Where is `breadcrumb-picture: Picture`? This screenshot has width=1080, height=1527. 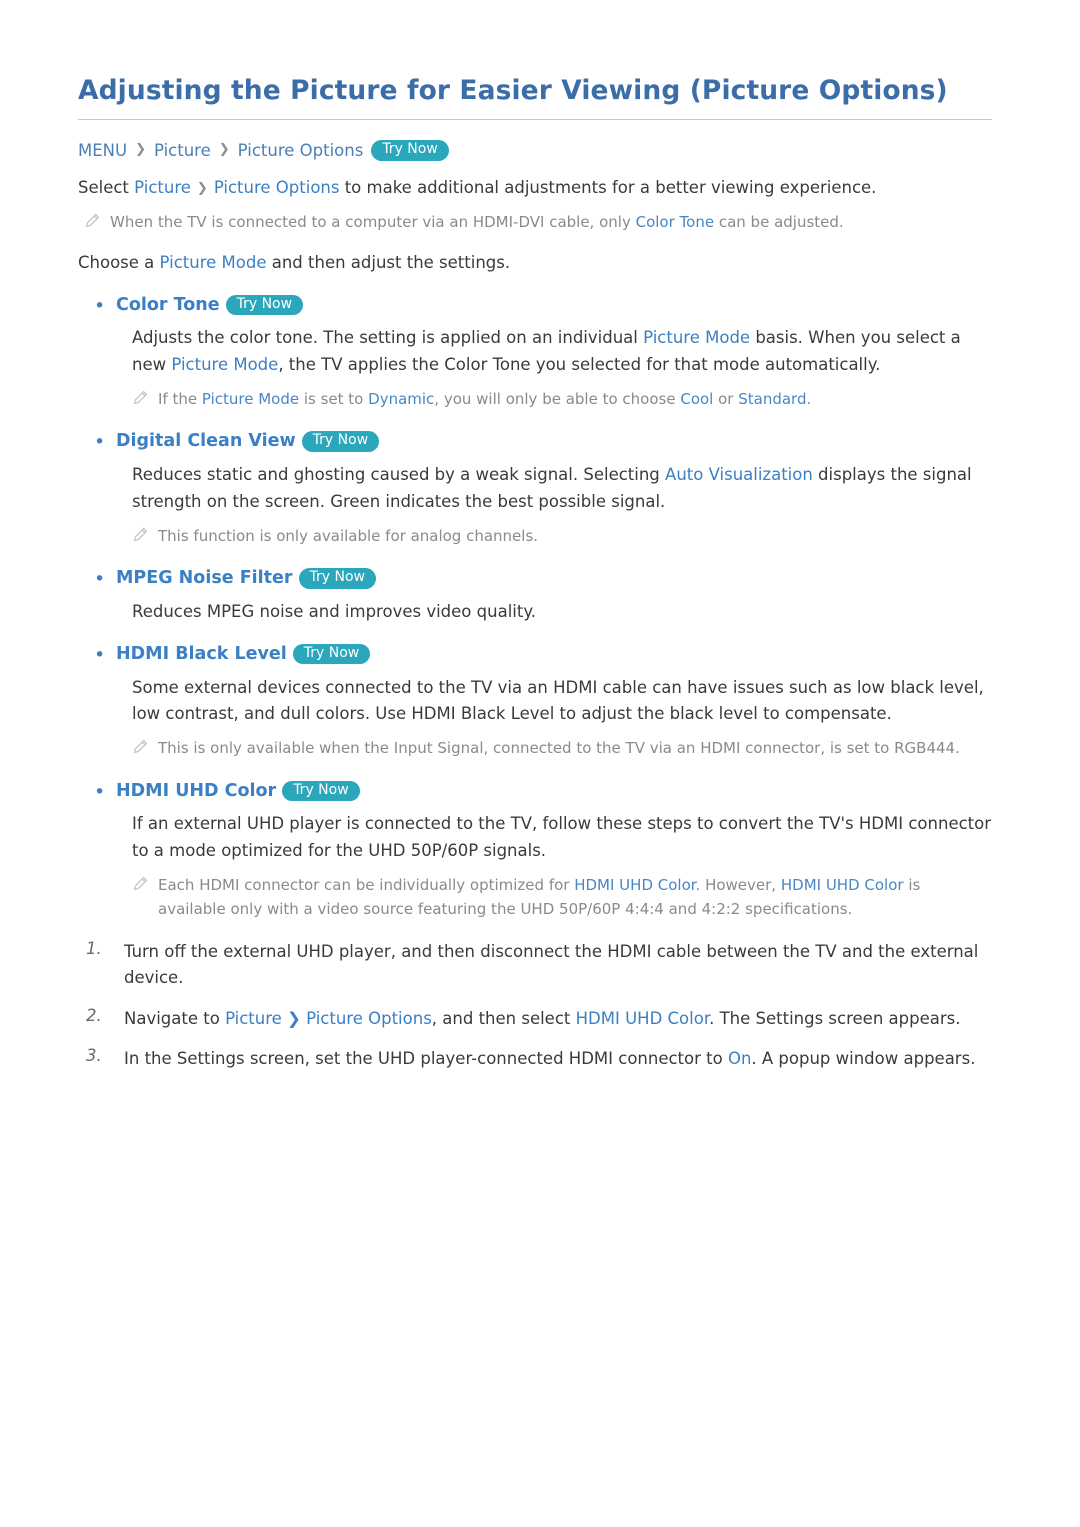 breadcrumb-picture: Picture is located at coordinates (182, 150).